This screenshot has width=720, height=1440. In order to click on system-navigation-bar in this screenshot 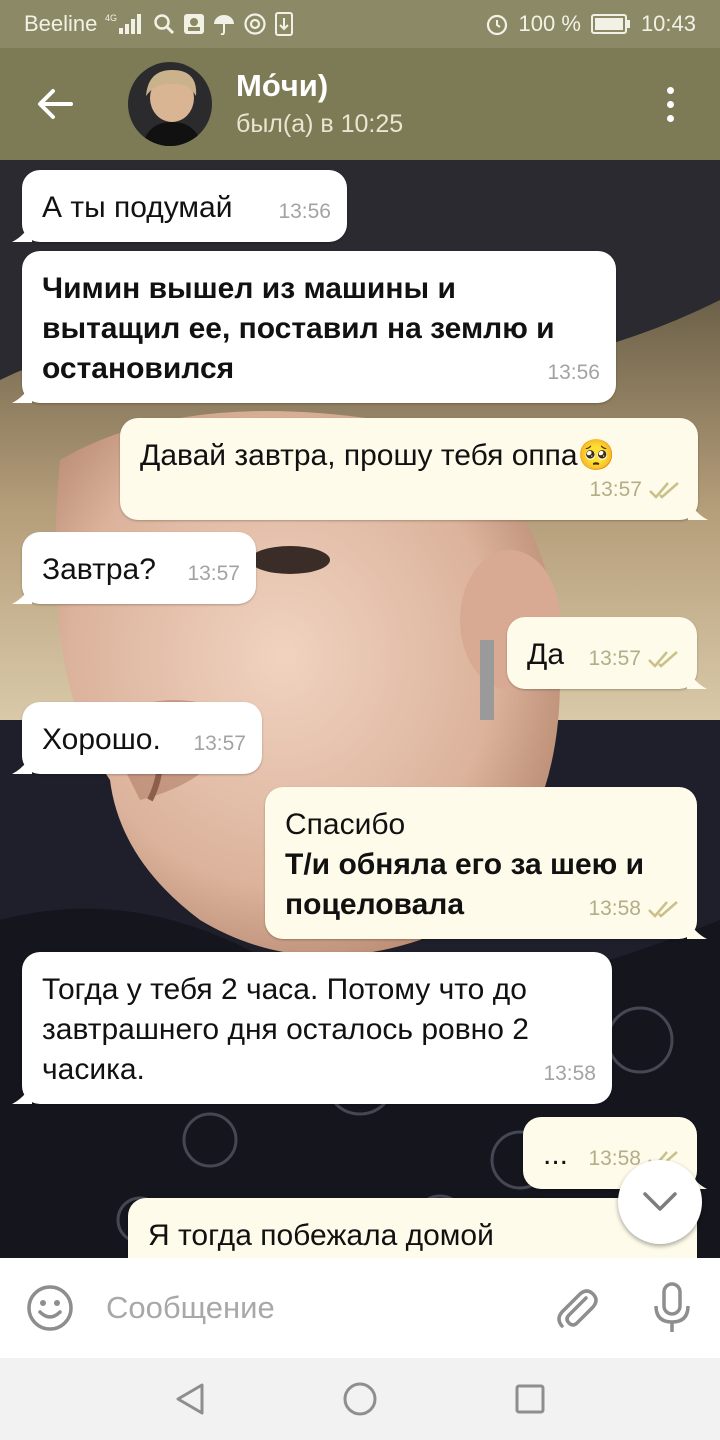, I will do `click(360, 1399)`.